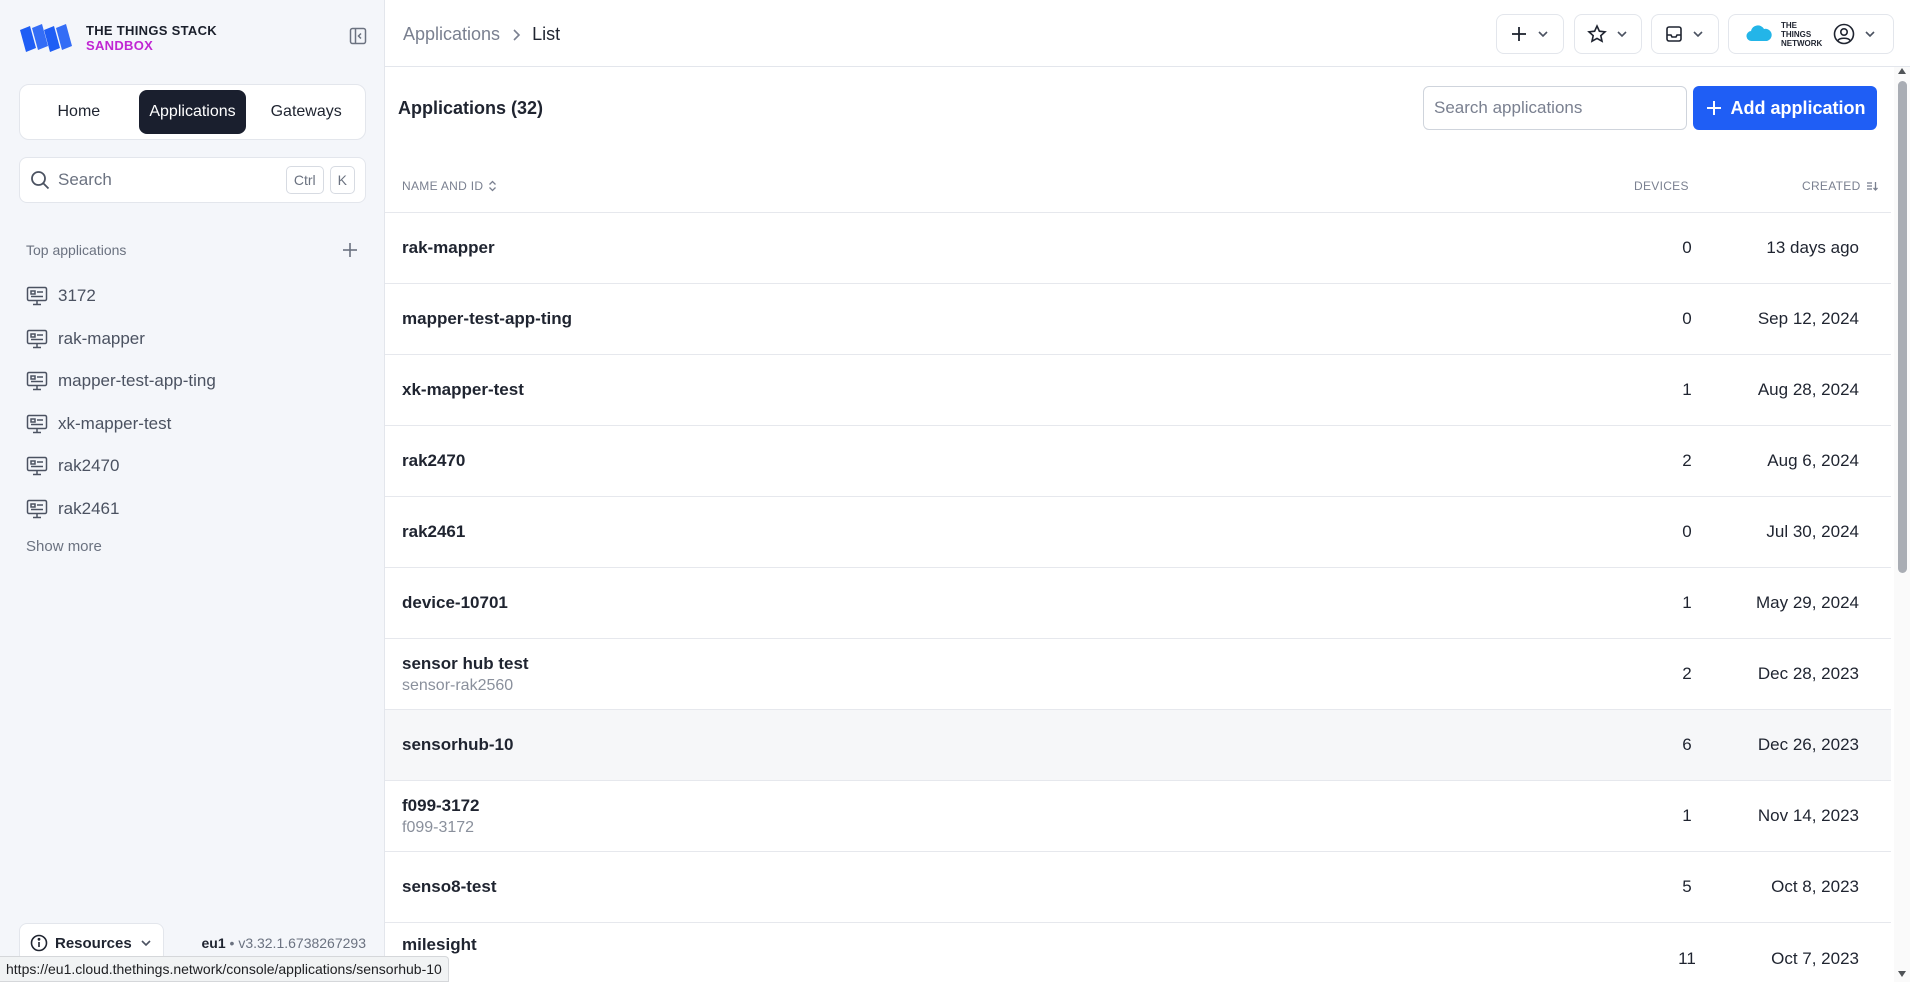 The height and width of the screenshot is (982, 1910). What do you see at coordinates (350, 250) in the screenshot?
I see `add-top-application-button` at bounding box center [350, 250].